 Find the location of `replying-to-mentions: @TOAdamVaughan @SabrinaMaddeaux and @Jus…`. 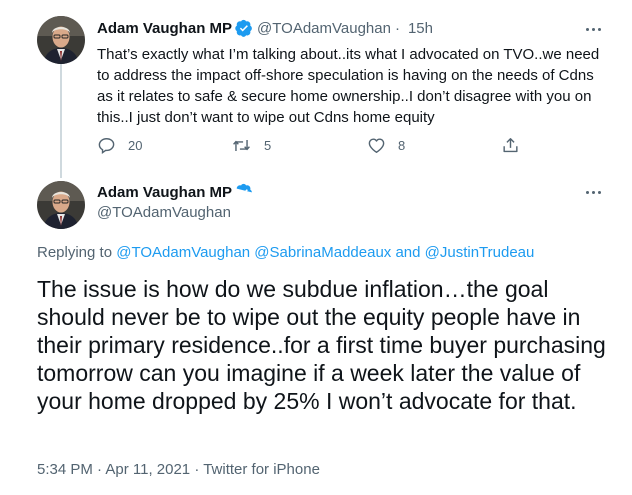

replying-to-mentions: @TOAdamVaughan @SabrinaMaddeaux and @Jus… is located at coordinates (325, 252).